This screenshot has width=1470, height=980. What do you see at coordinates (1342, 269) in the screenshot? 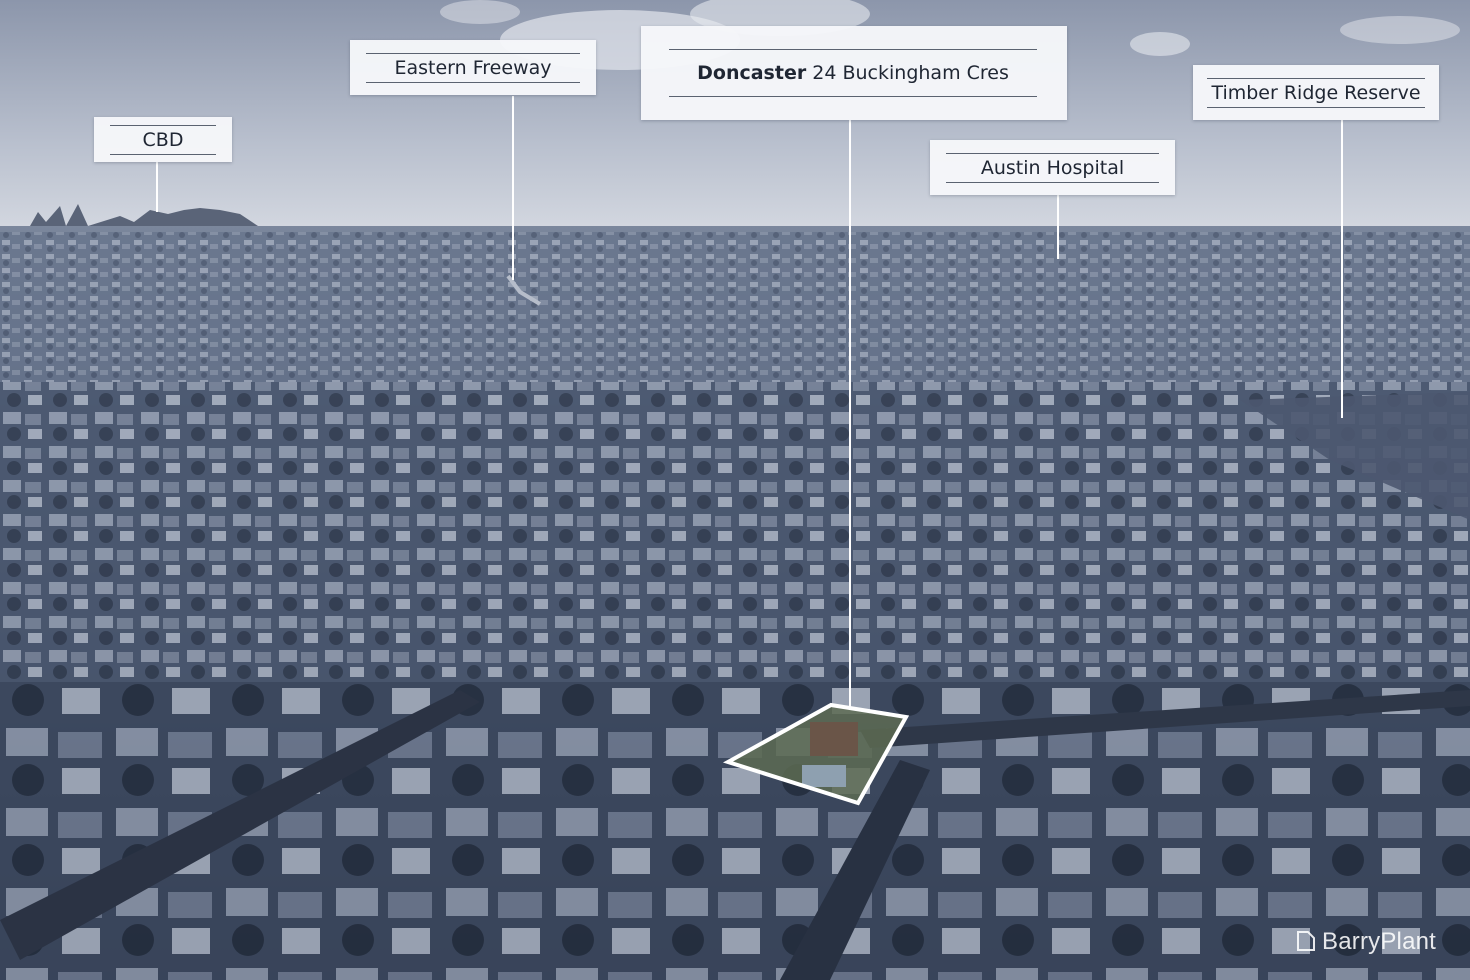
I see `timber-ridge-pin-line` at bounding box center [1342, 269].